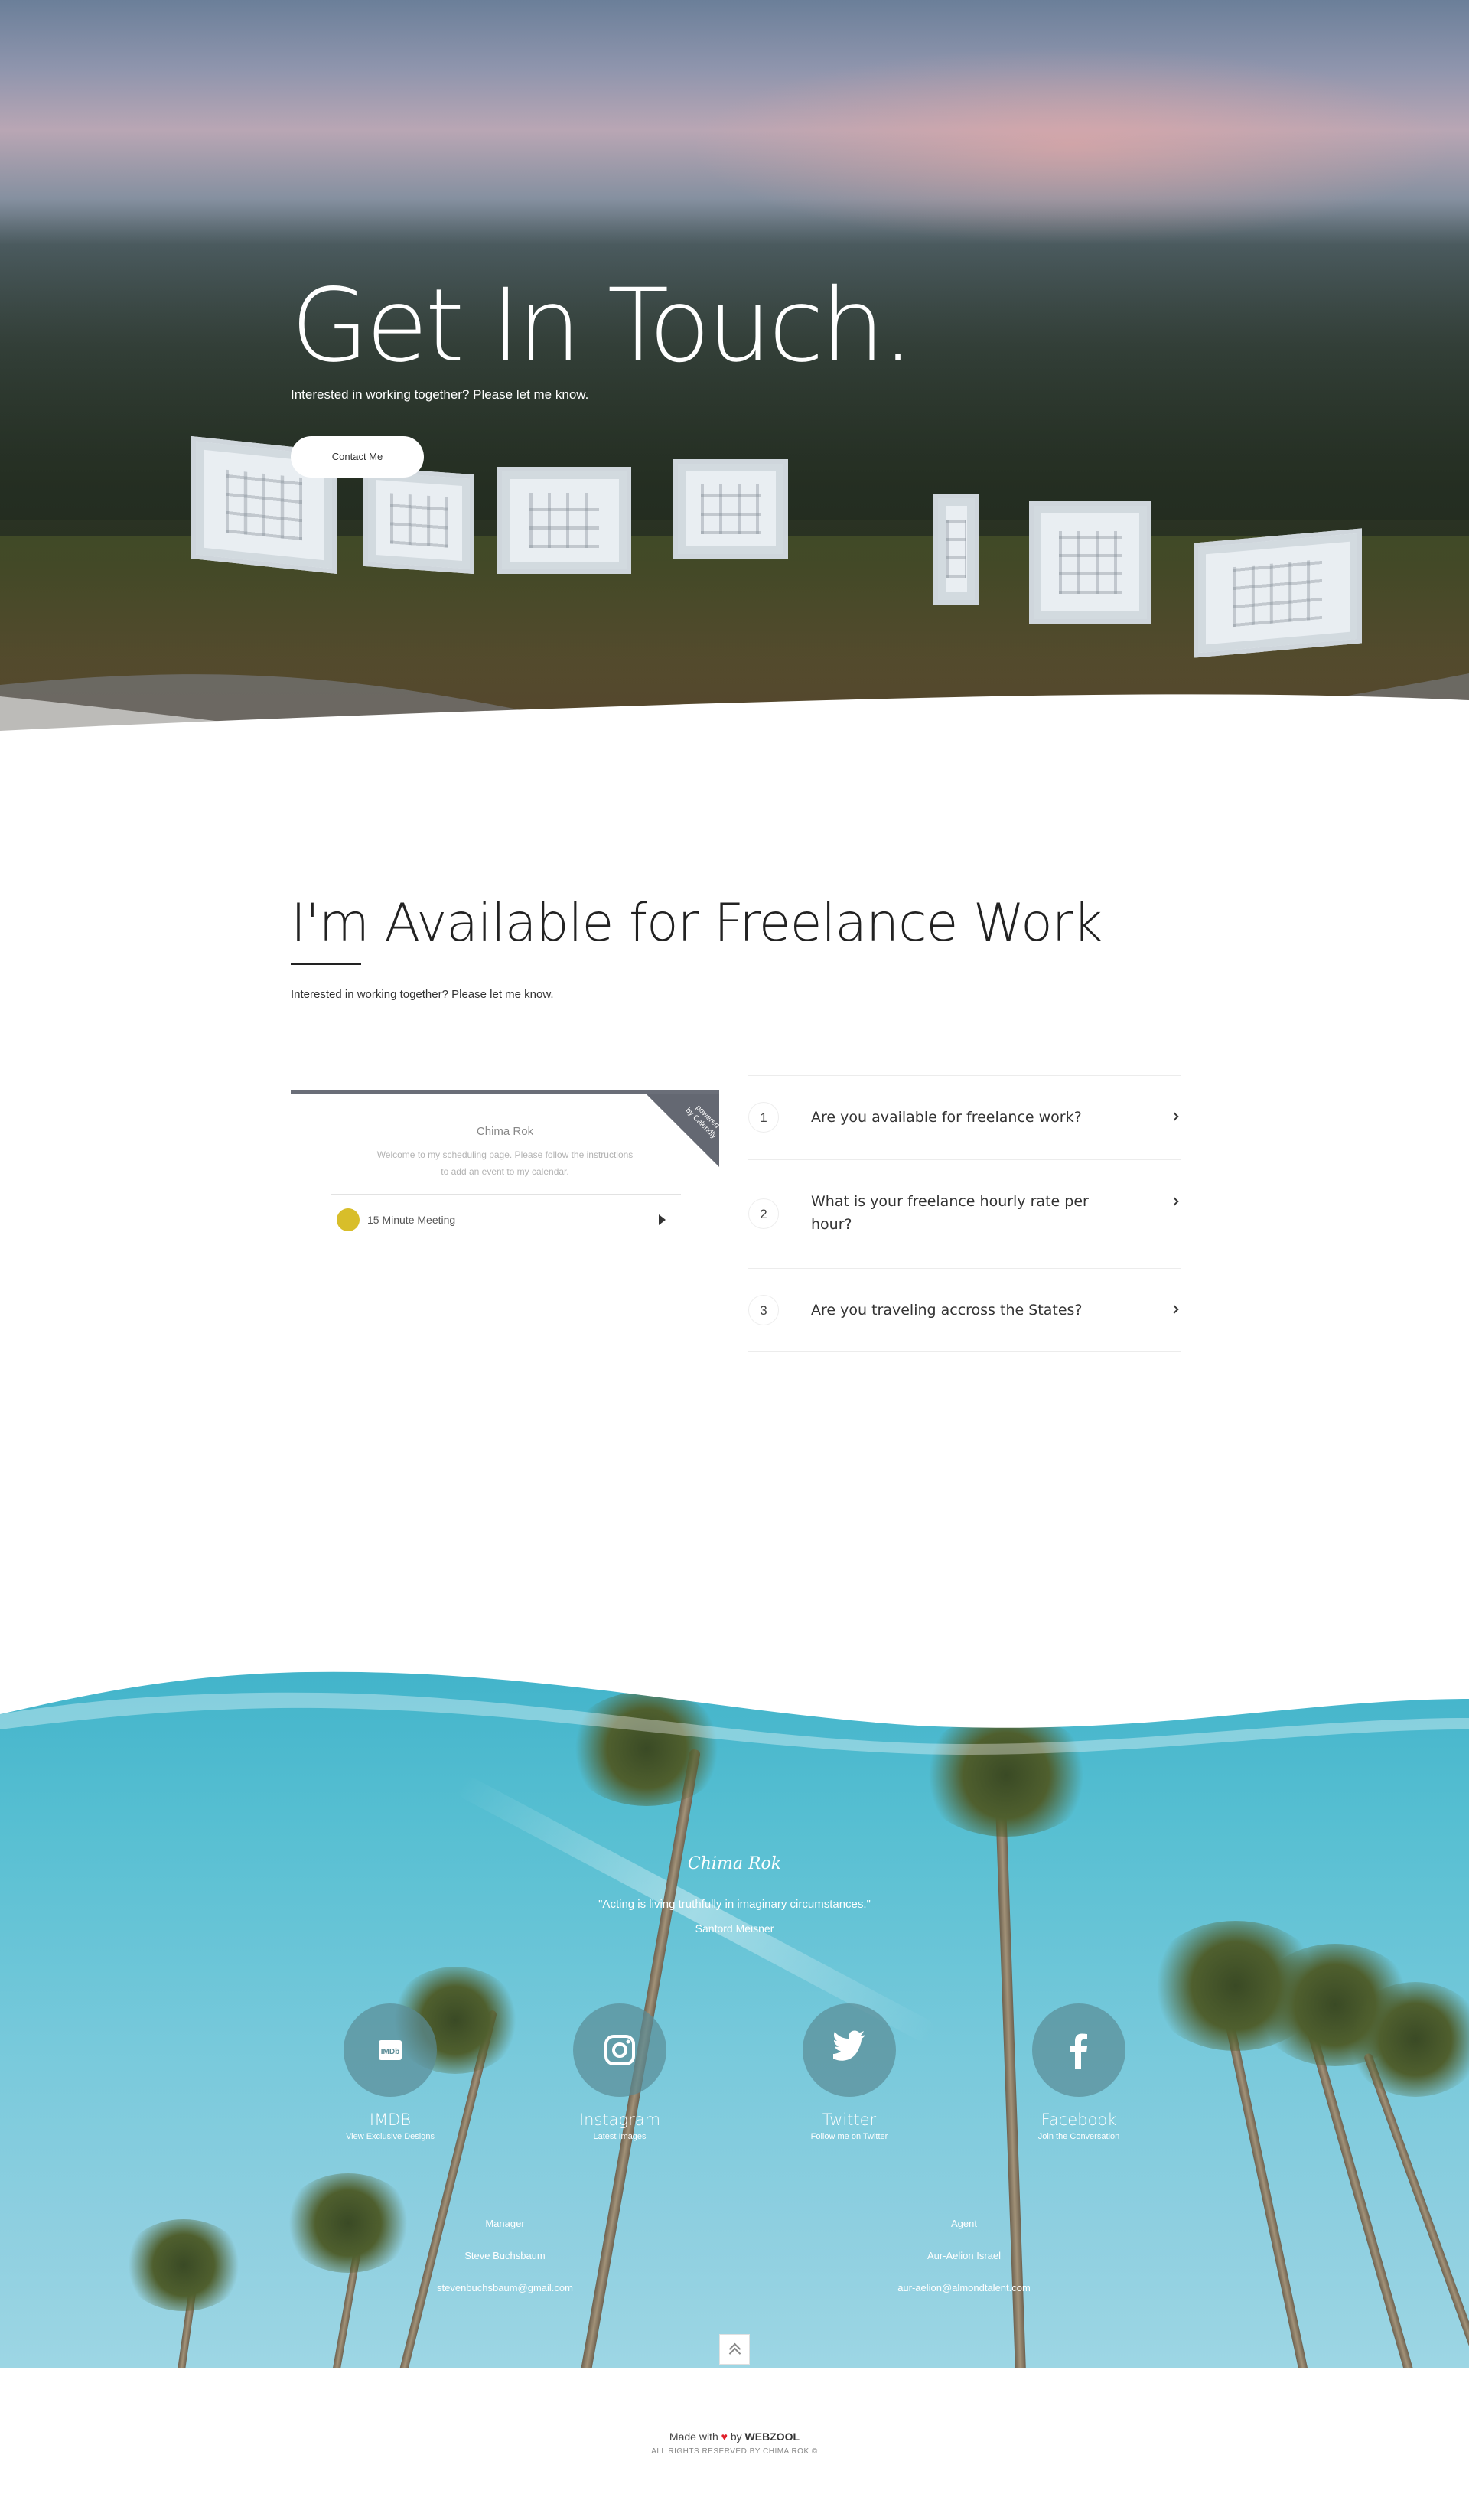  What do you see at coordinates (735, 1700) in the screenshot?
I see `footer-wave-divider` at bounding box center [735, 1700].